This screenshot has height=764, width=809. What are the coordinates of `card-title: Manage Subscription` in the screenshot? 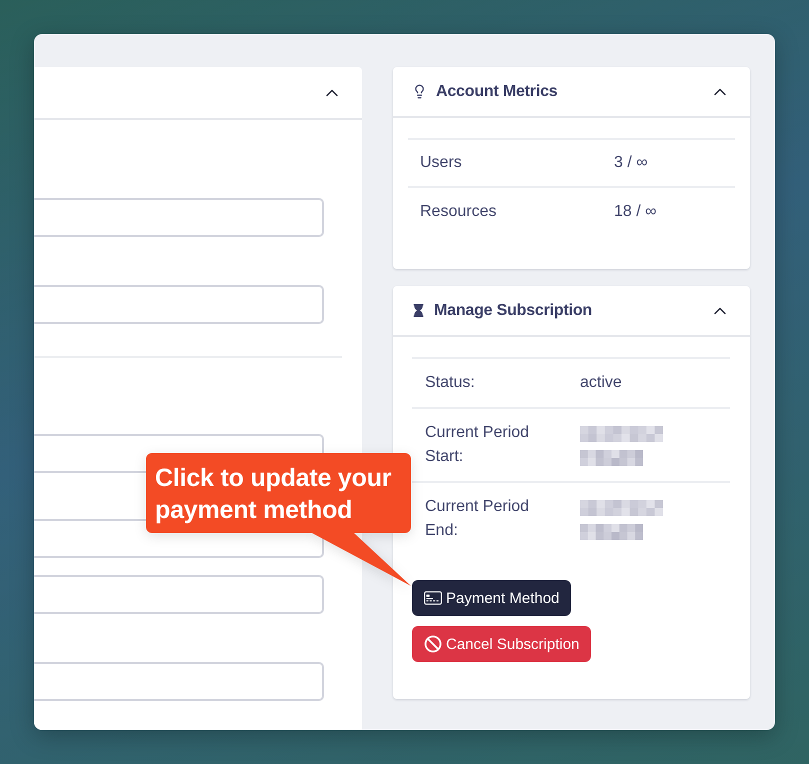 It's located at (513, 311).